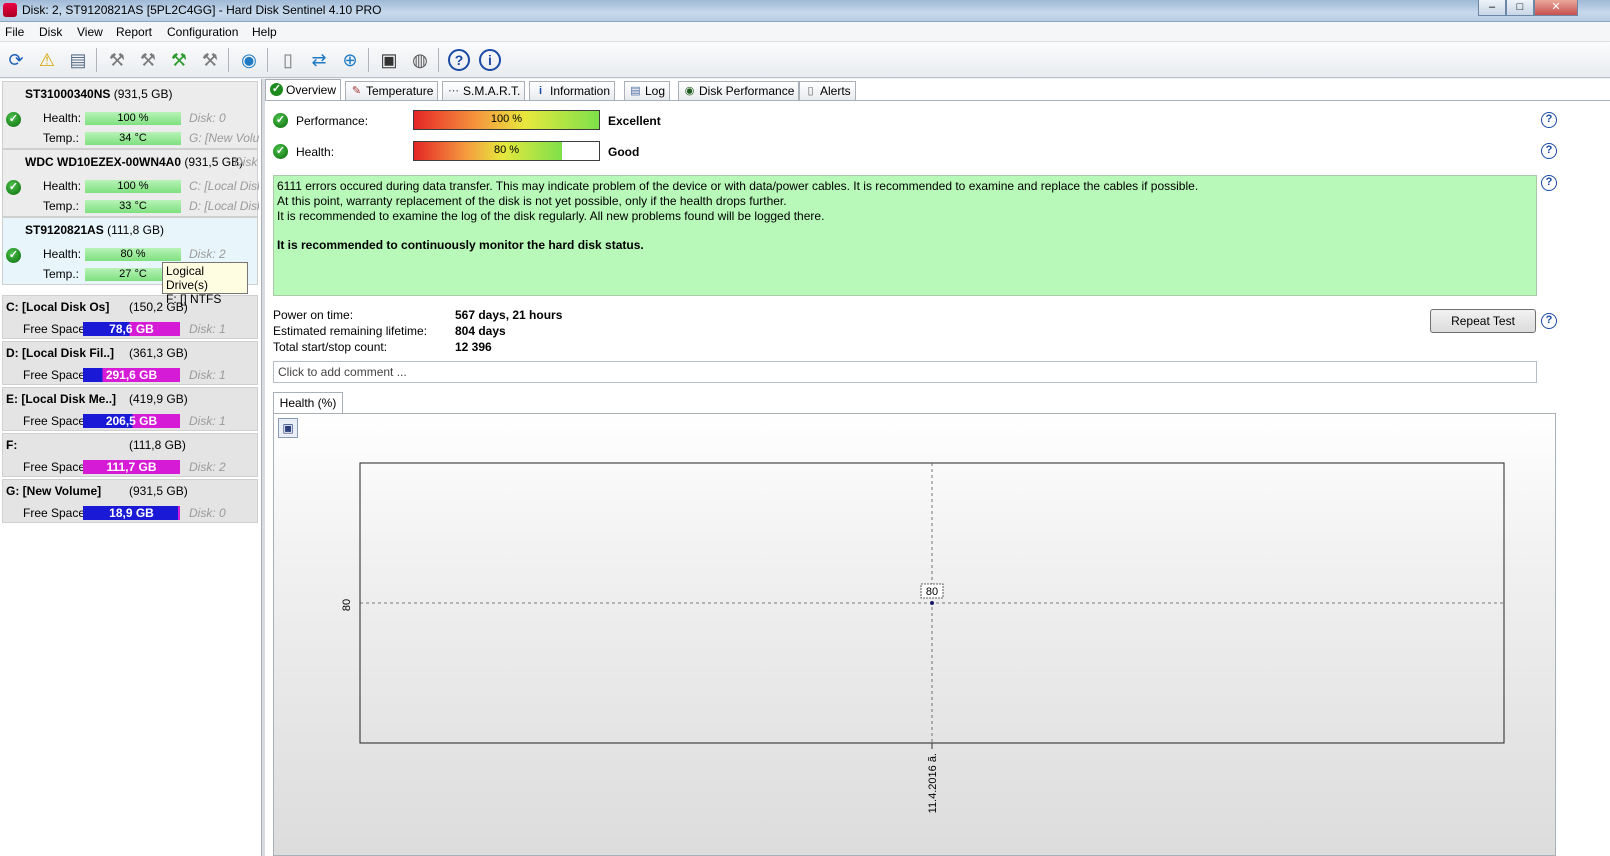  I want to click on free-space-bar: 18,9 GB, so click(131, 513).